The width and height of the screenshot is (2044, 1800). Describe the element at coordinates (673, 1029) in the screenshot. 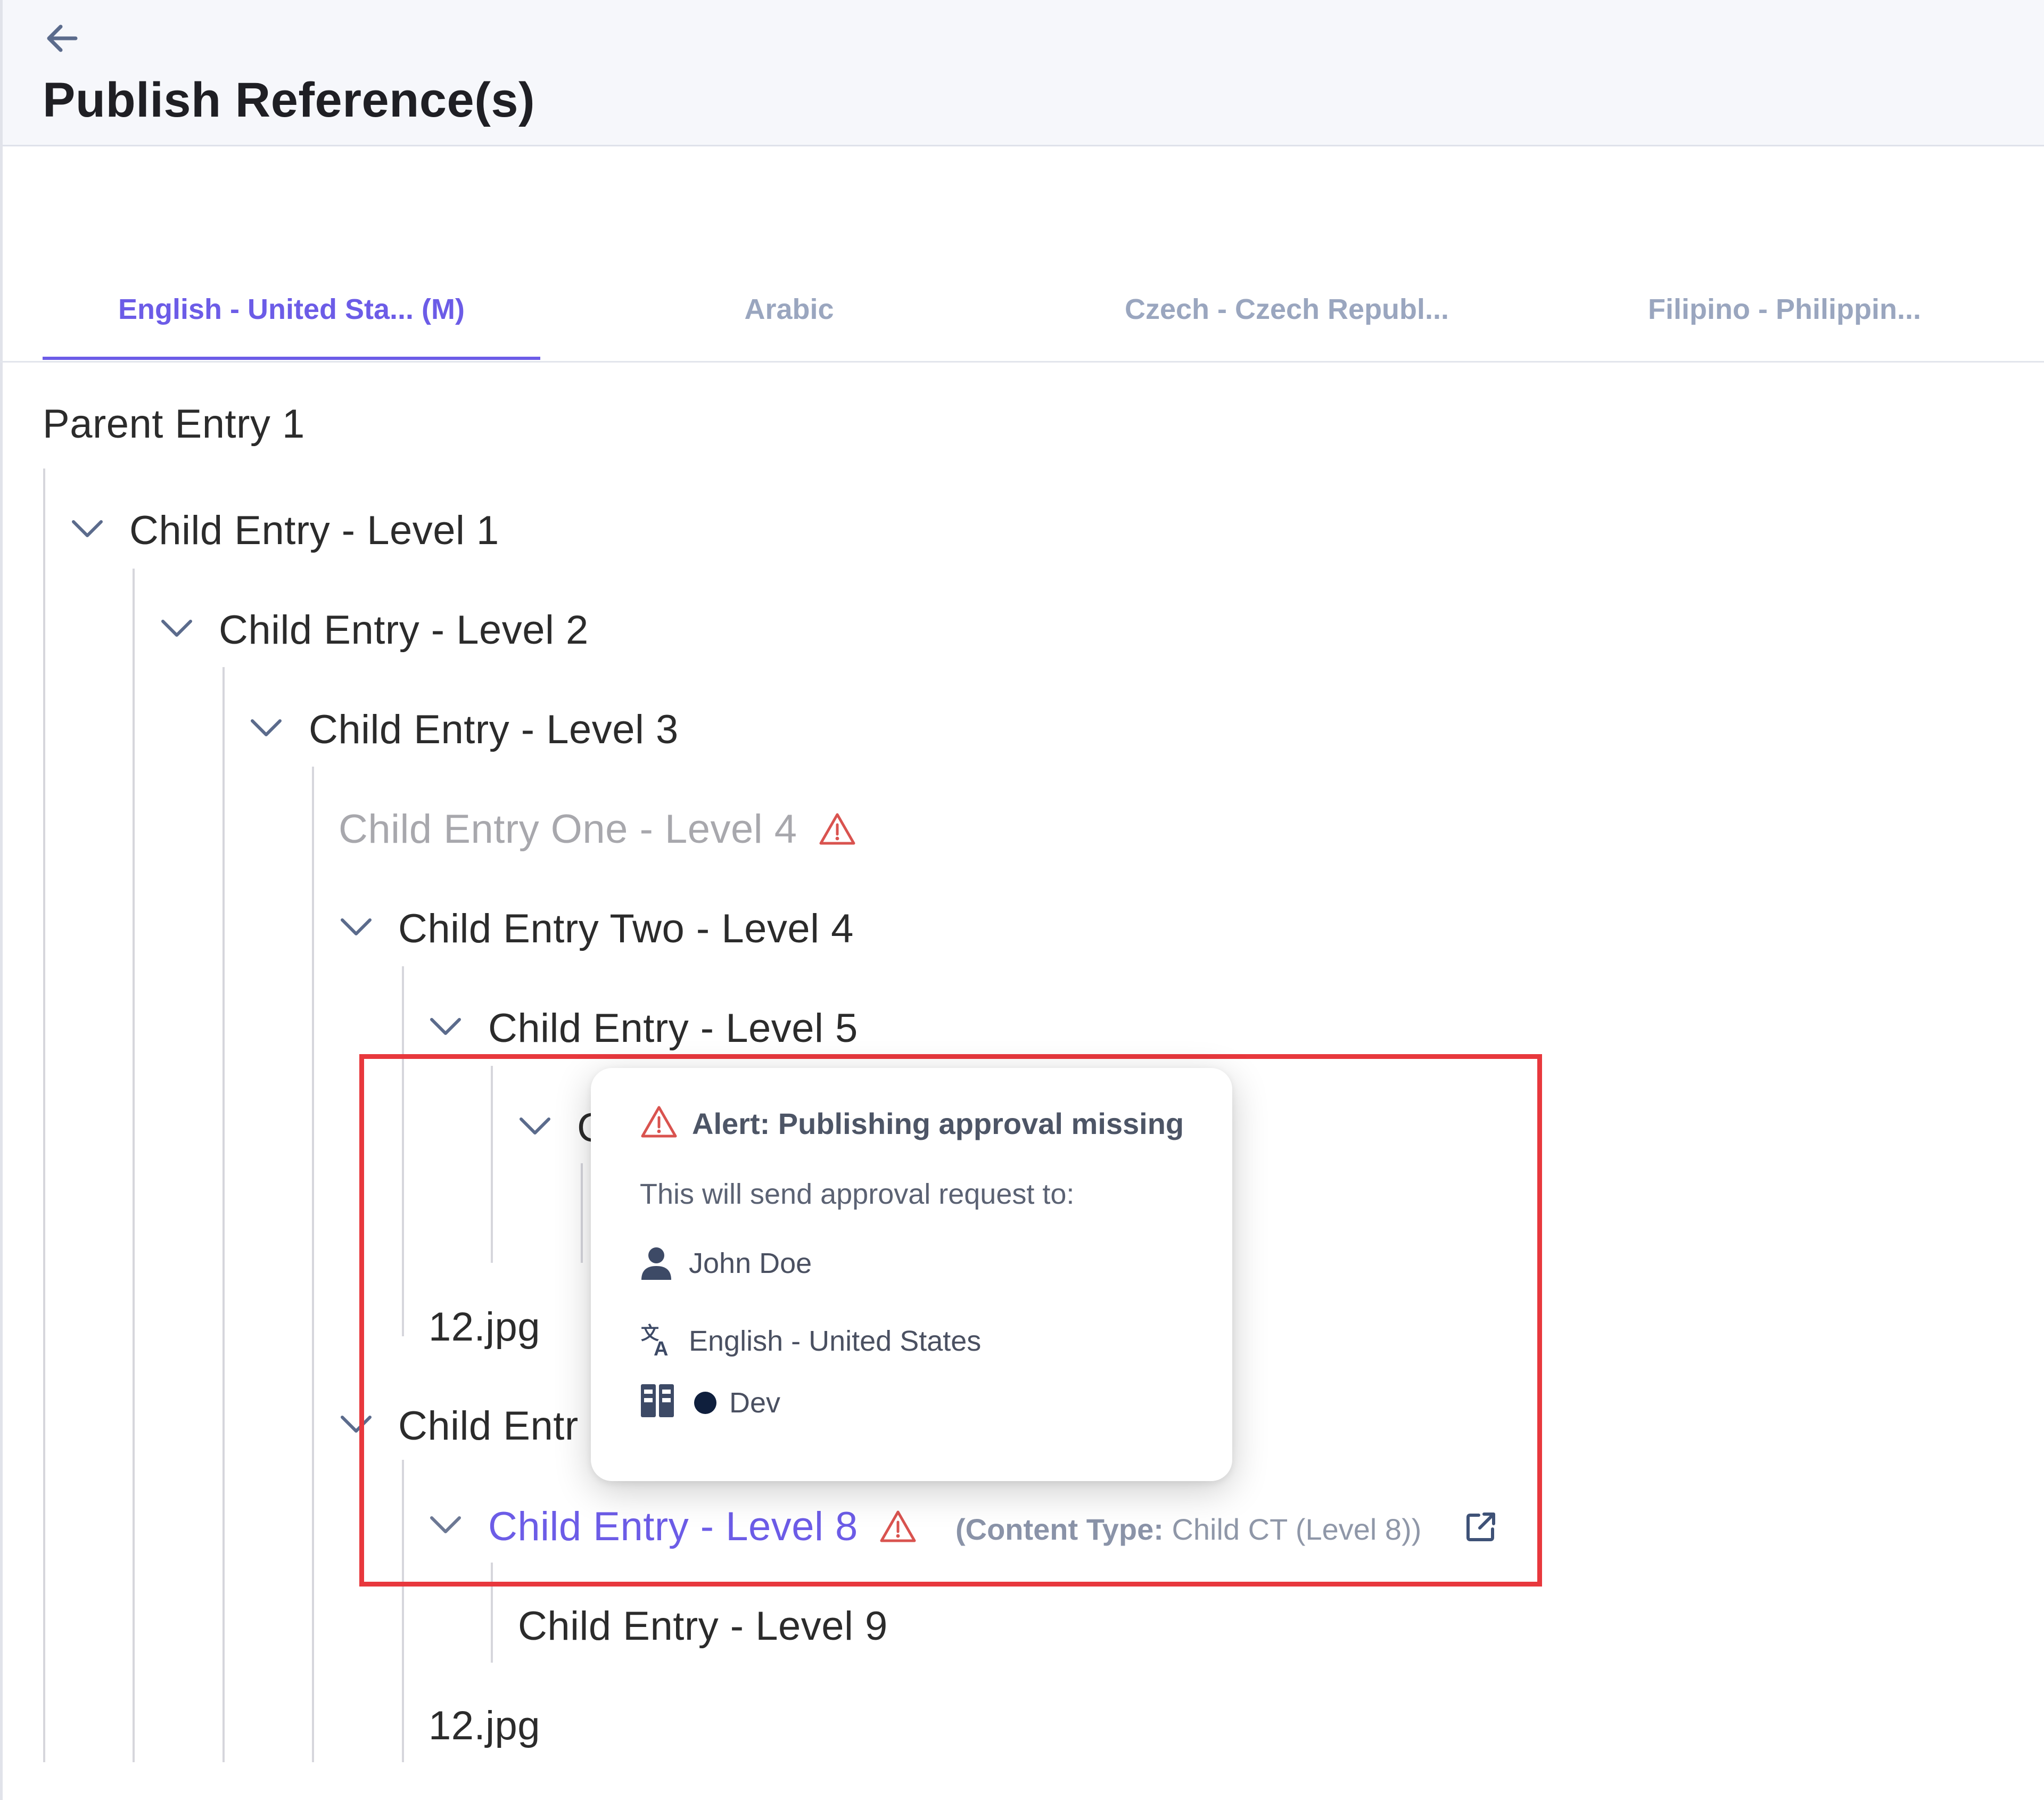

I see `tree-item-level-5: Child Entry - Level 5` at that location.